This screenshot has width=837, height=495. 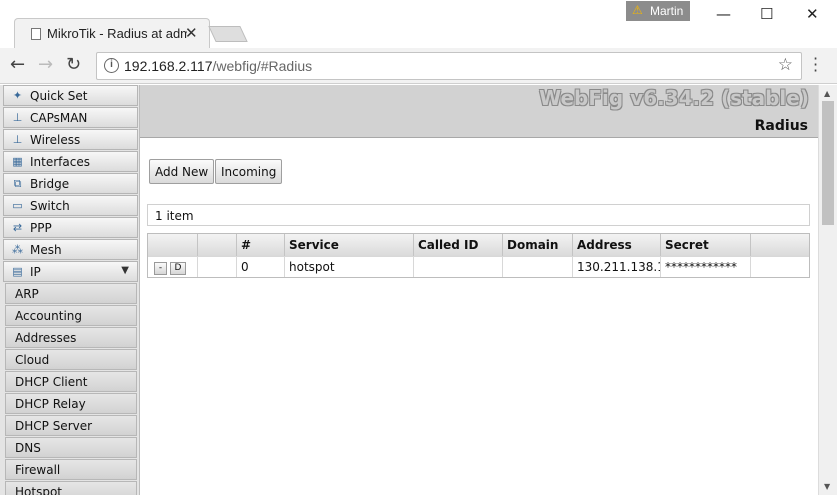 What do you see at coordinates (478, 215) in the screenshot?
I see `item-count: 1 item` at bounding box center [478, 215].